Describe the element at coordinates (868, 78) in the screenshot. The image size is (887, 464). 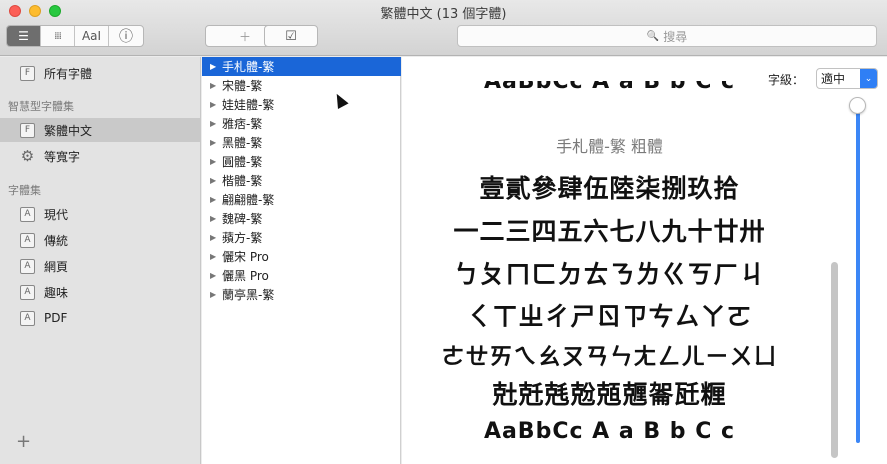
I see `chevron-down-icon: ⌄` at that location.